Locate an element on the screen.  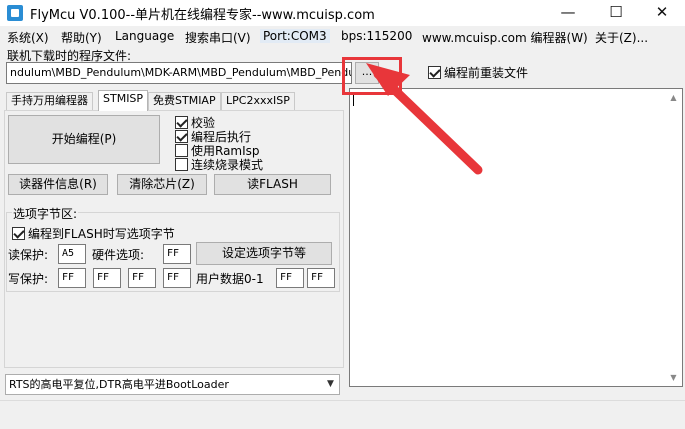
menu-help: 帮助(Y) is located at coordinates (81, 37).